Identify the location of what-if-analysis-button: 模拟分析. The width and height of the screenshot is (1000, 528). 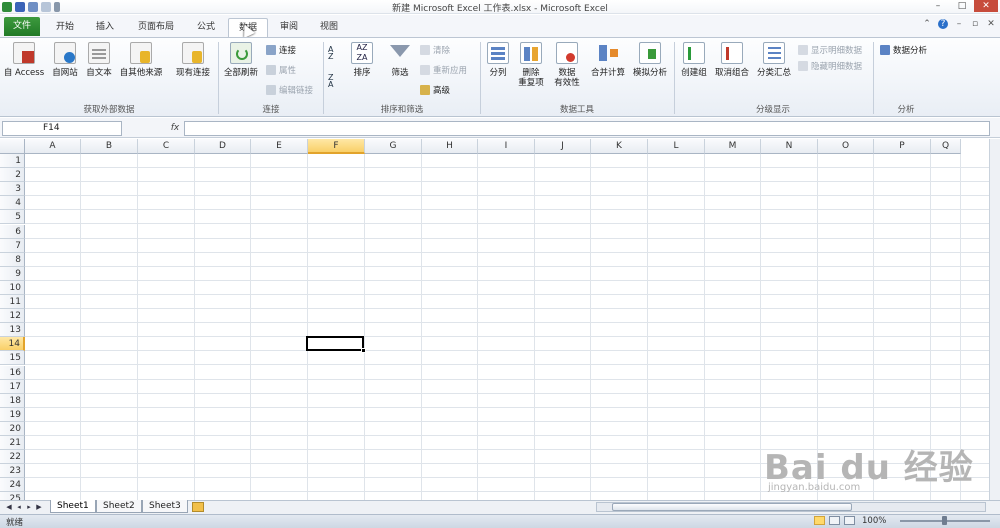
(650, 60).